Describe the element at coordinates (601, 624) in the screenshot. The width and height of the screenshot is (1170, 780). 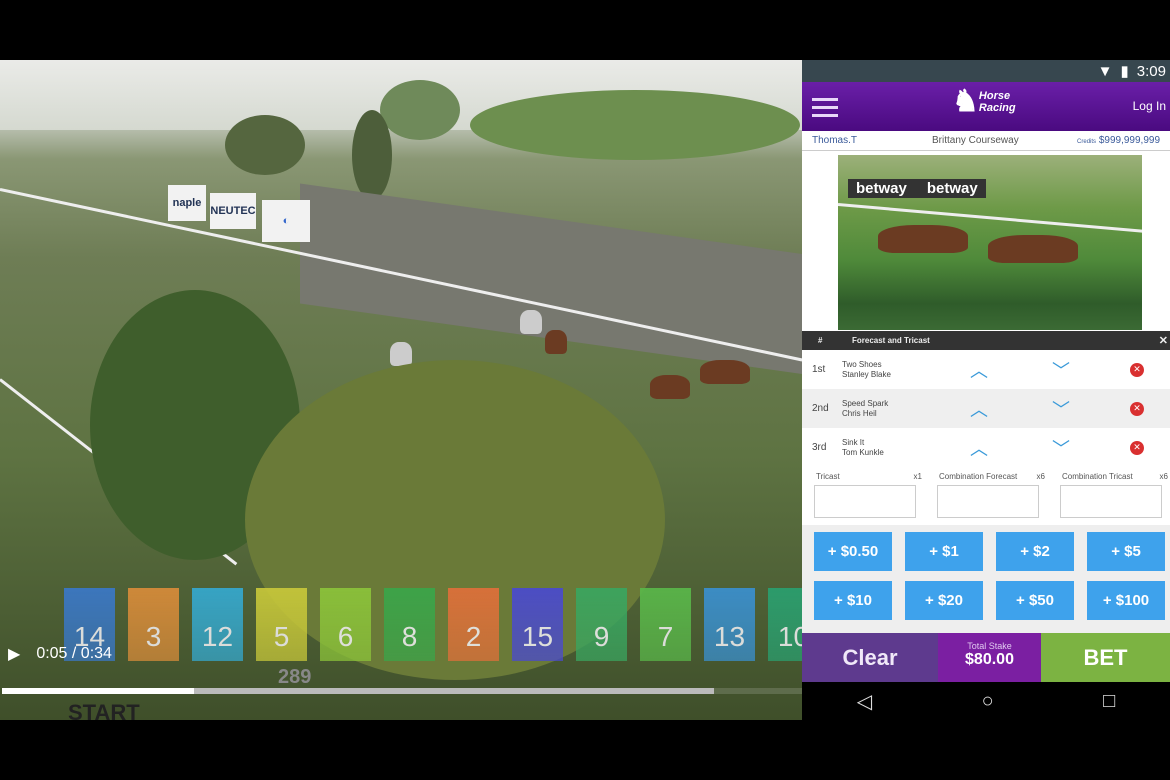
I see `horse-number-tile: 9` at that location.